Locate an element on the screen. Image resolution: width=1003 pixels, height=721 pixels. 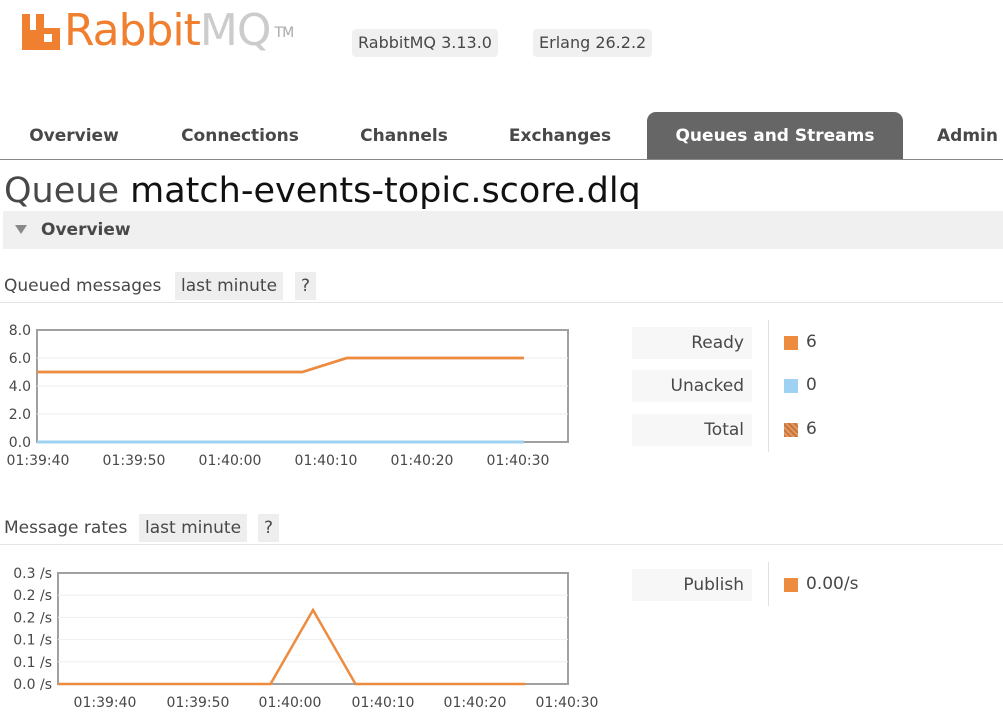
y-tick-label: 2.0 is located at coordinates (20, 415).